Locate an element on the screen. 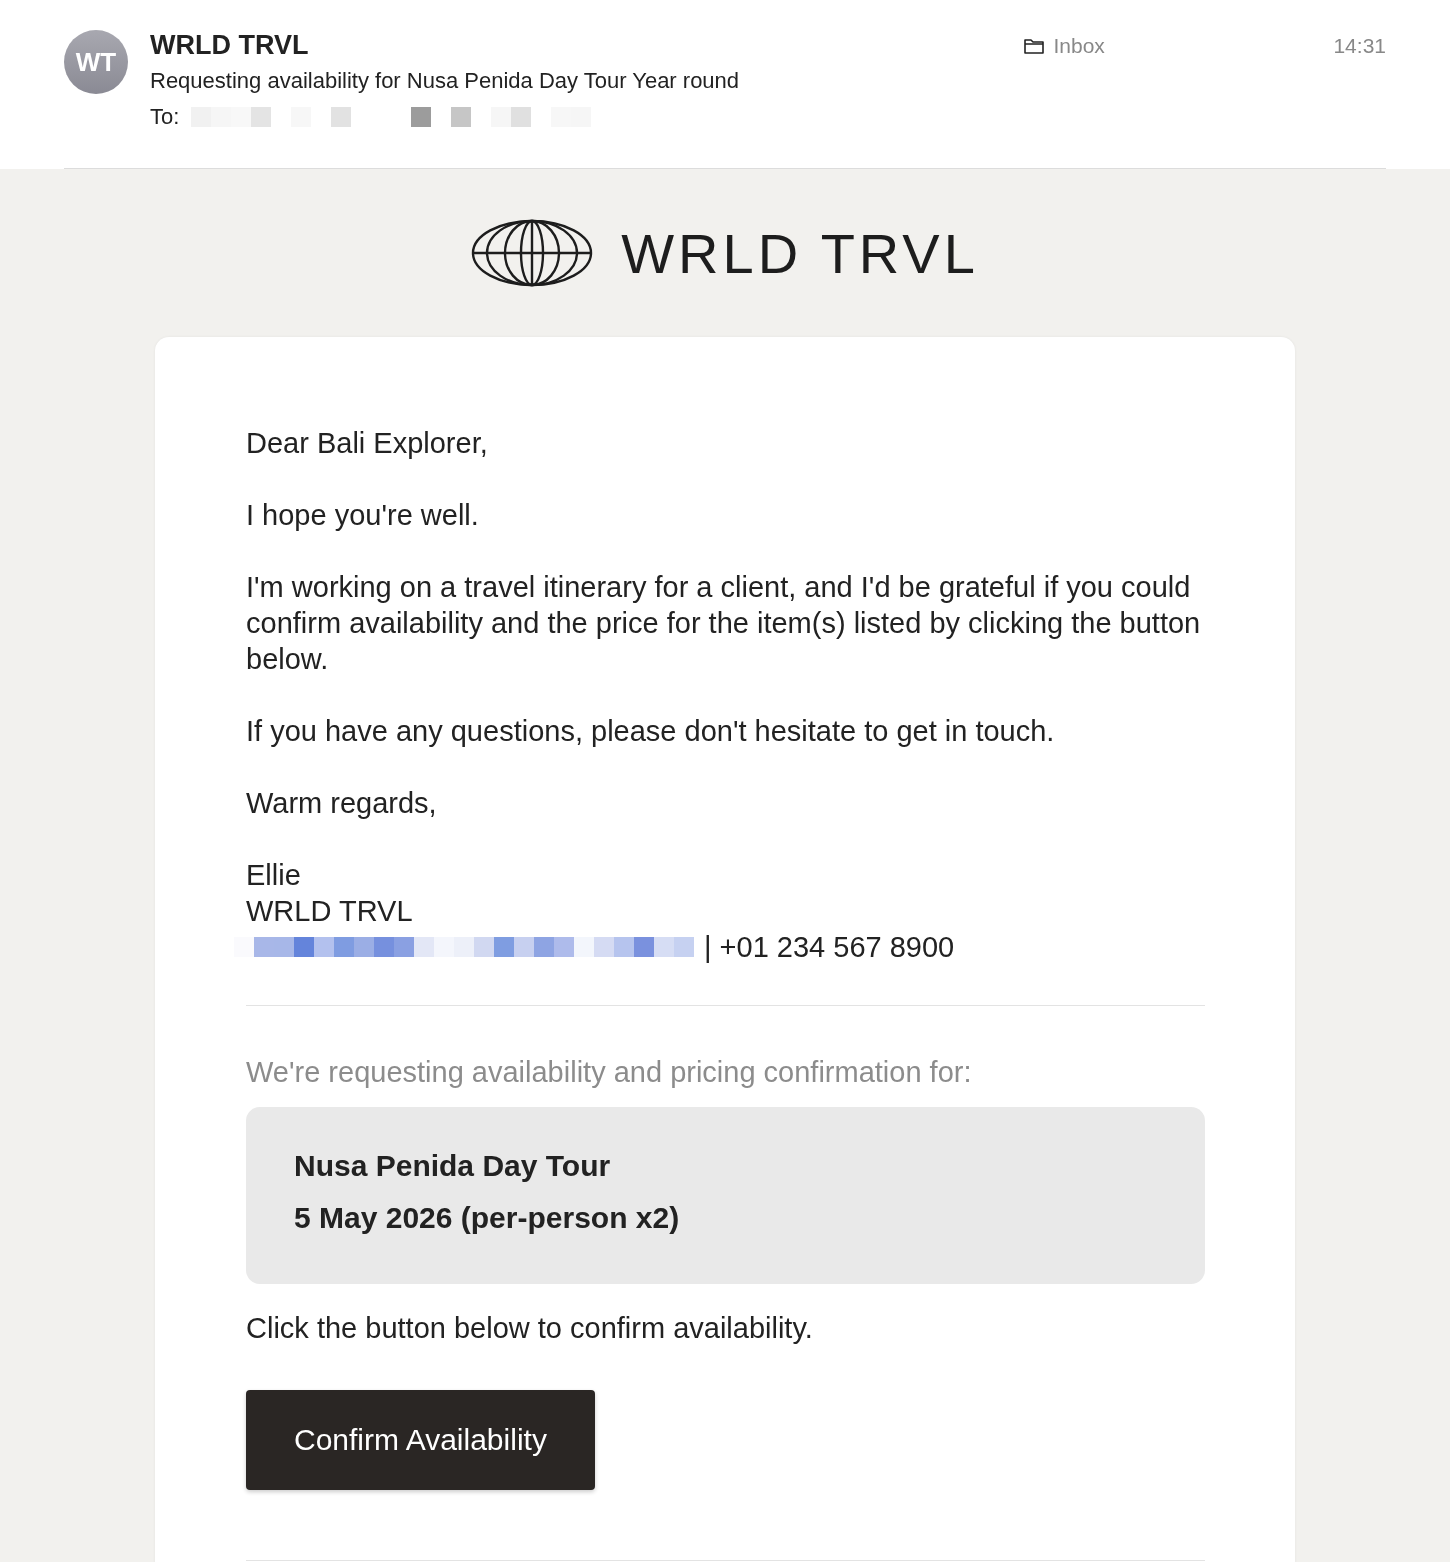 The width and height of the screenshot is (1450, 1562). email-subject: Requesting availability for Nusa Penida Day Tour Year round is located at coordinates (445, 81).